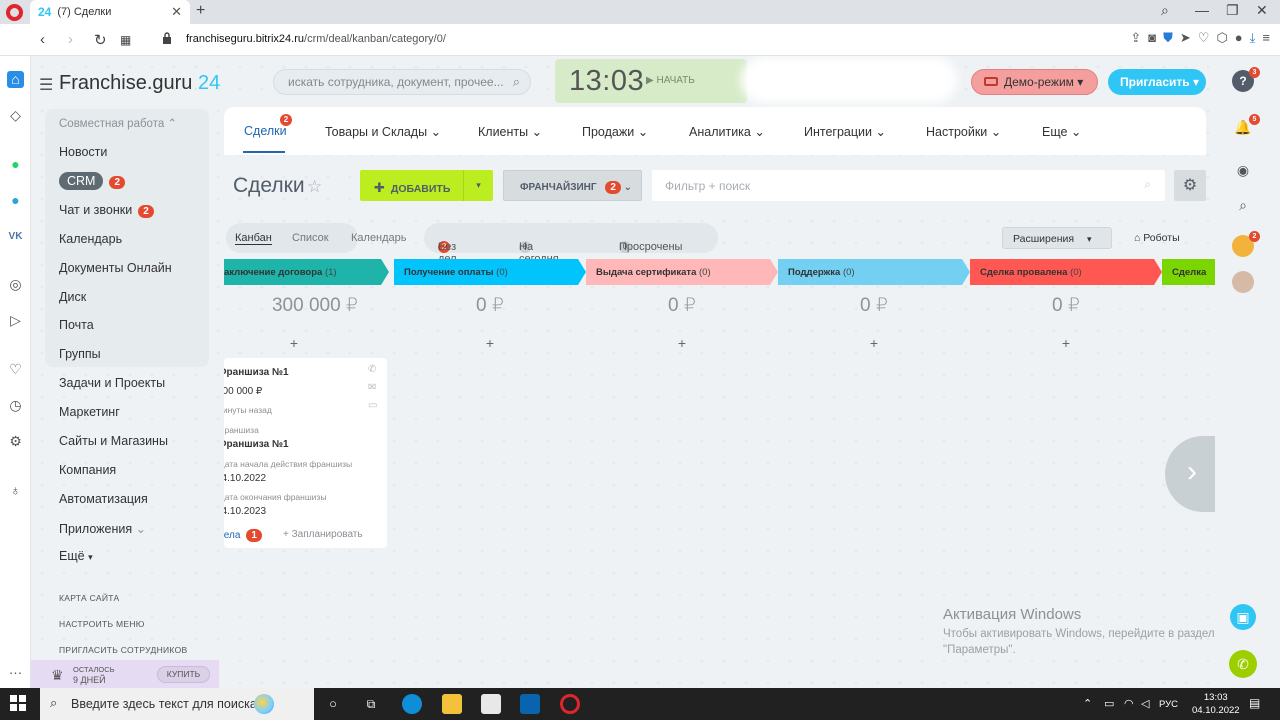 This screenshot has height=720, width=1280. Describe the element at coordinates (412, 704) in the screenshot. I see `edge-icon` at that location.